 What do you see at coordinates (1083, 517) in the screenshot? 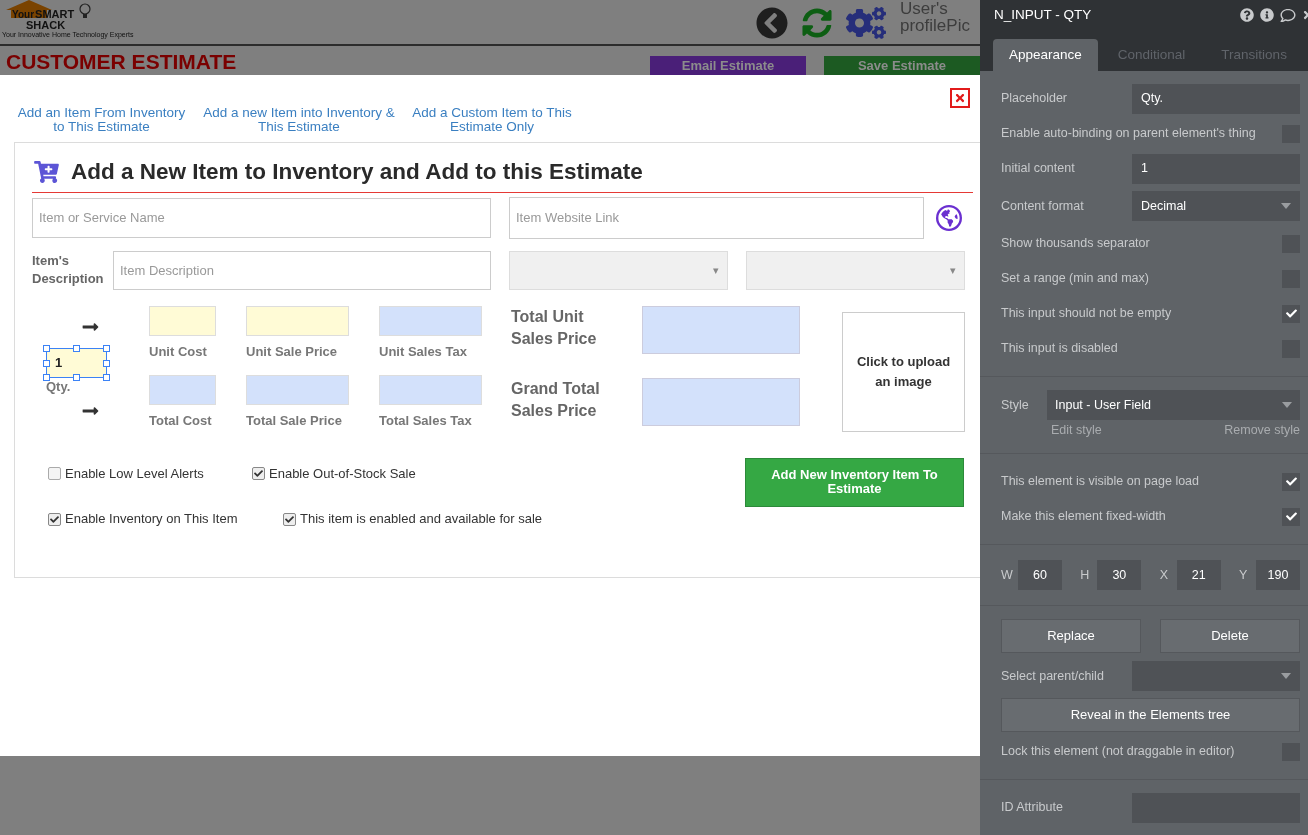
I see `checkbox-label: Make this element fixed-width` at bounding box center [1083, 517].